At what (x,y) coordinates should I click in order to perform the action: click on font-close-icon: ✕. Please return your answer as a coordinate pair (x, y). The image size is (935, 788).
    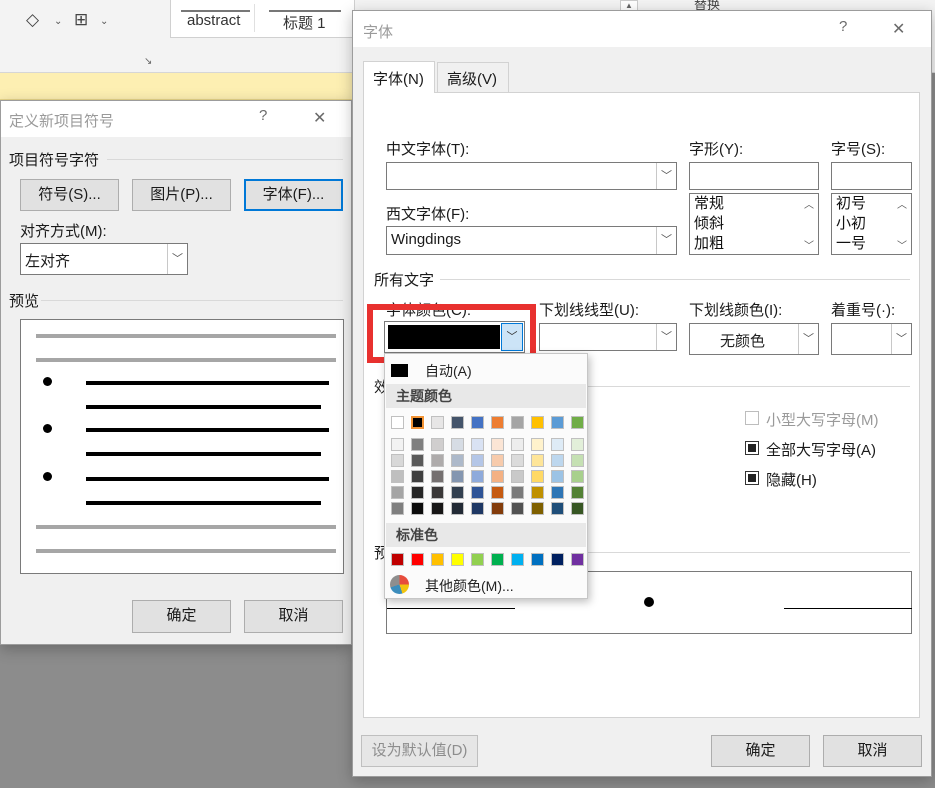
    Looking at the image, I should click on (898, 29).